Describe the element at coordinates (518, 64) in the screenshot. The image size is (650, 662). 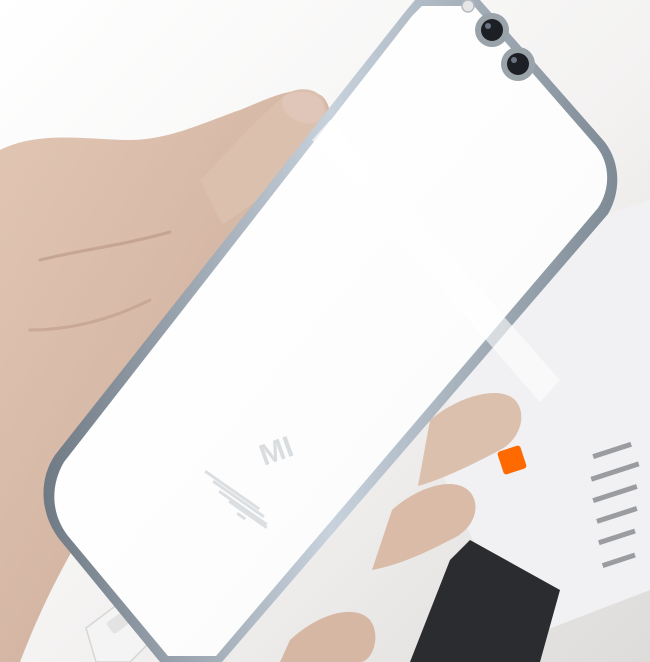
I see `camera-lens-lower` at that location.